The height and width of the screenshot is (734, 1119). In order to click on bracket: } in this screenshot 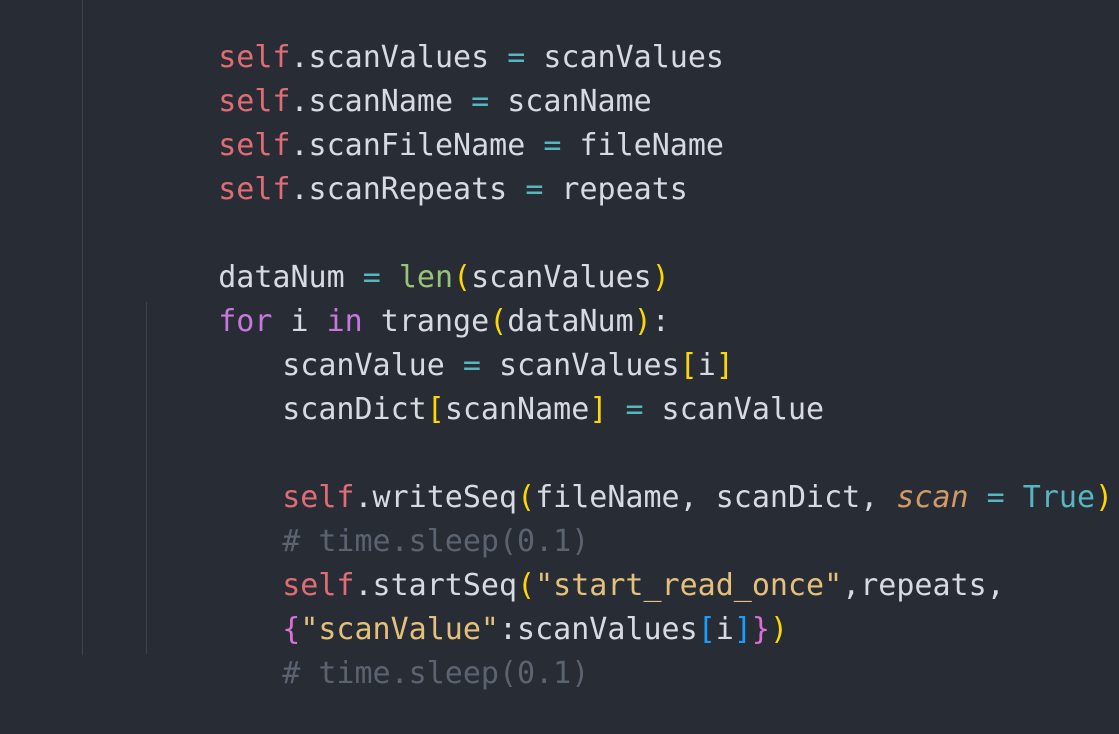, I will do `click(760, 629)`.